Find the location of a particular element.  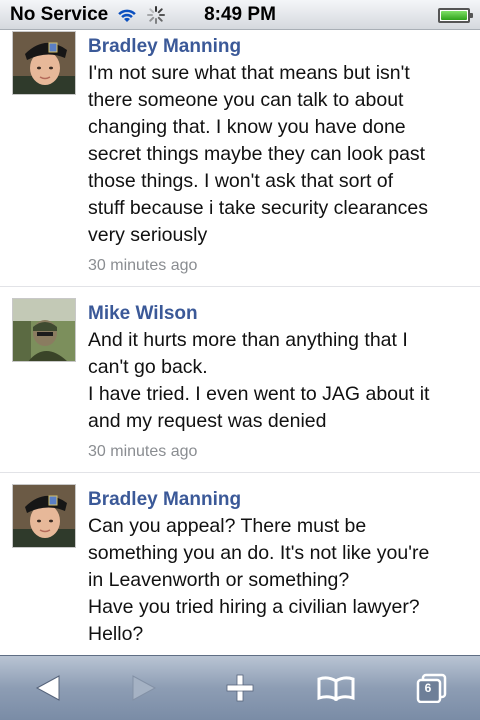

browser-toolbar: 6 is located at coordinates (240, 687).